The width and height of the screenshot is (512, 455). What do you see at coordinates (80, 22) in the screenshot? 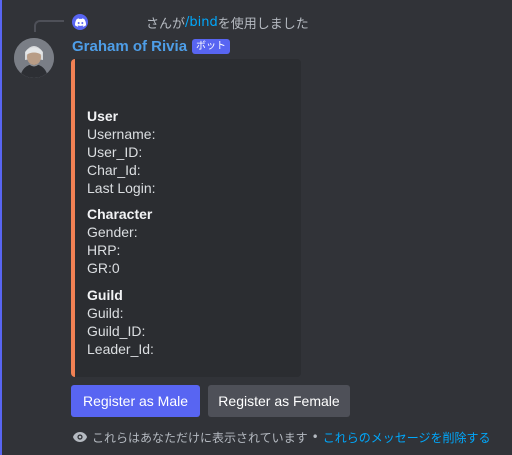
I see `discord-icon` at bounding box center [80, 22].